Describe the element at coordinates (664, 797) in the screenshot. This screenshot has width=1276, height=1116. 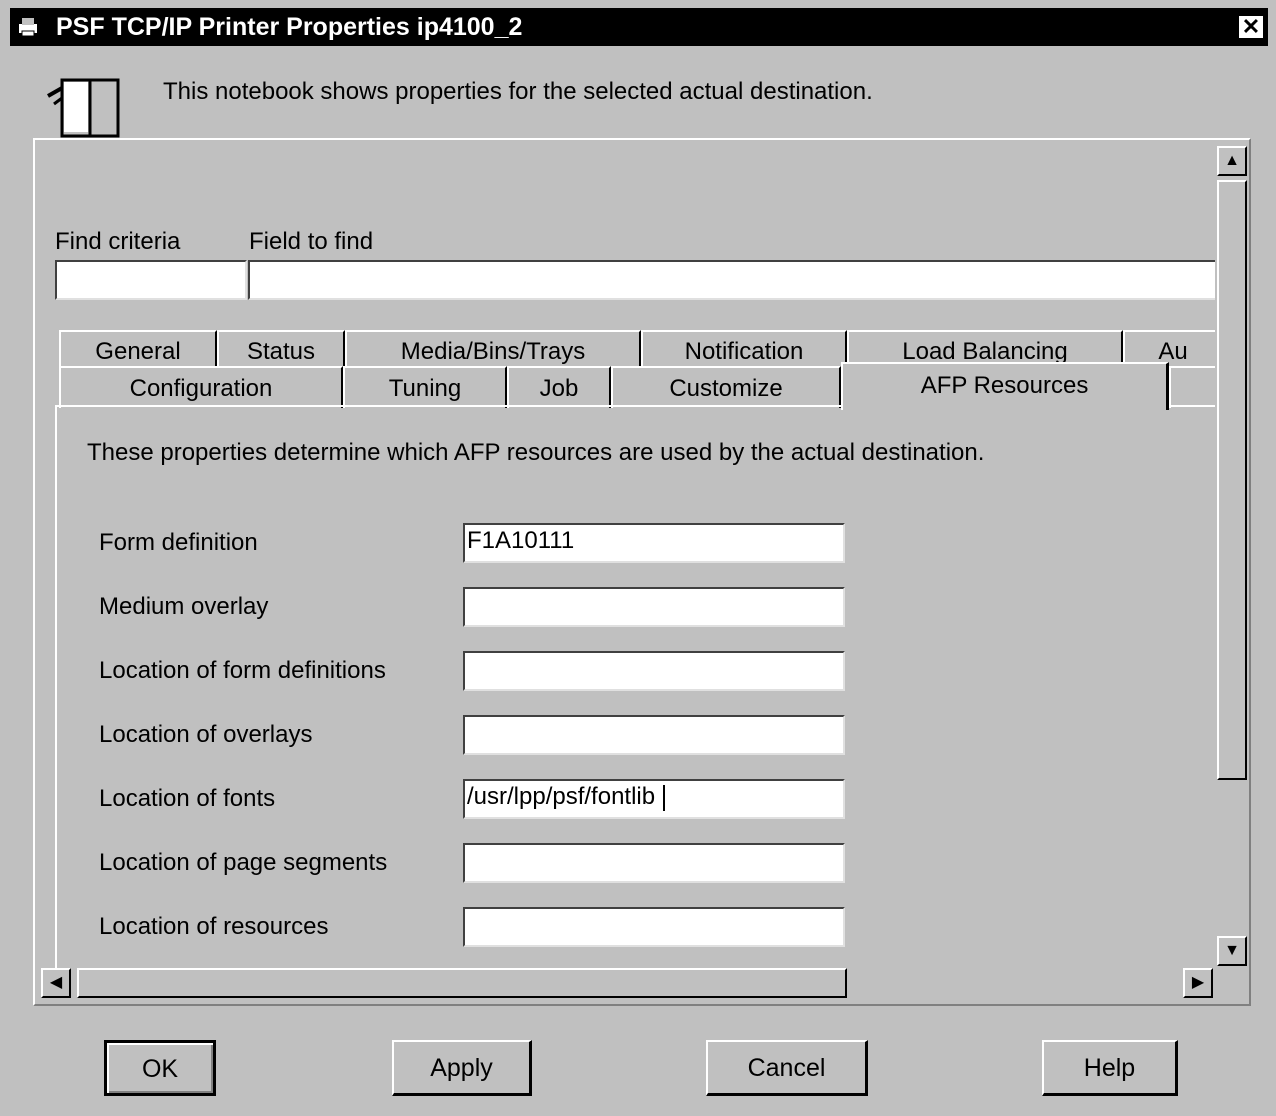
I see `text-cursor` at that location.